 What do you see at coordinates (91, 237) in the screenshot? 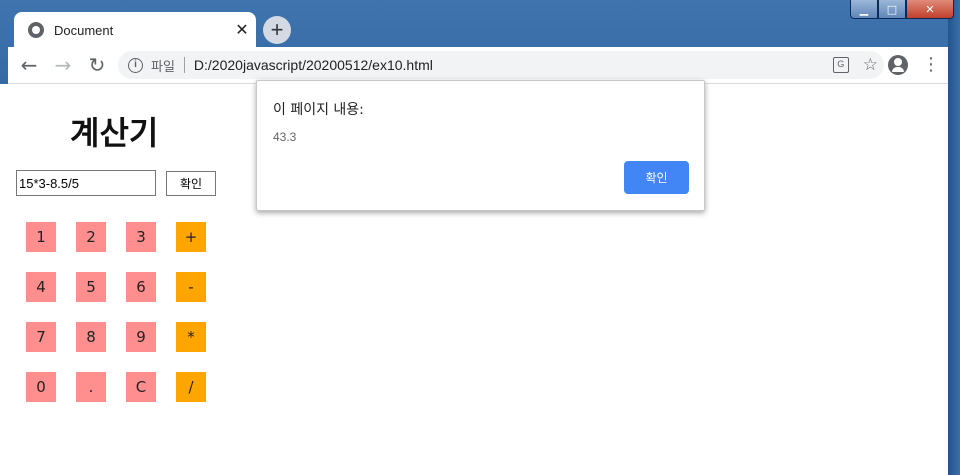
I see `number-key: 2` at bounding box center [91, 237].